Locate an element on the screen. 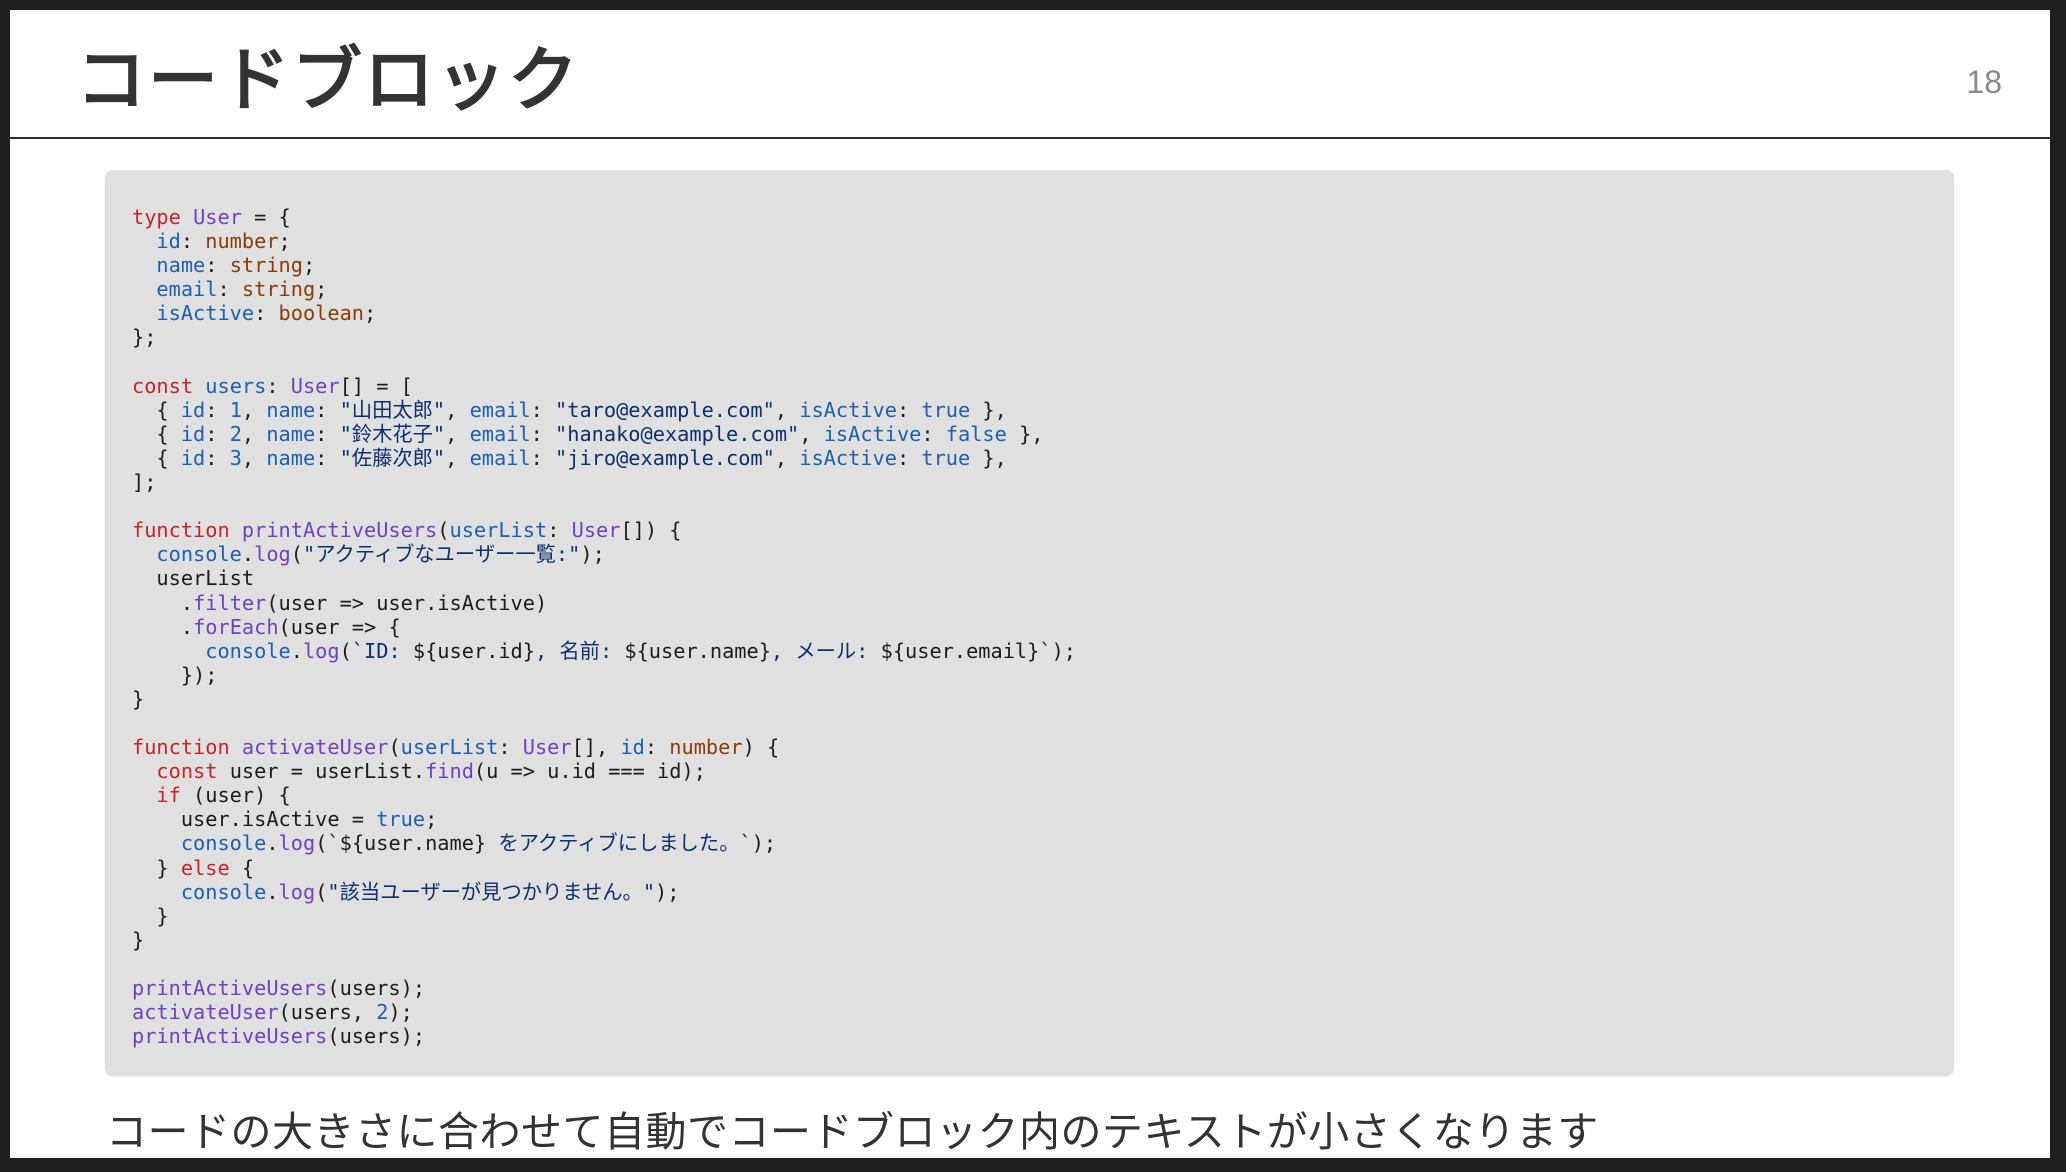 The height and width of the screenshot is (1172, 2066). code-token: string is located at coordinates (278, 289).